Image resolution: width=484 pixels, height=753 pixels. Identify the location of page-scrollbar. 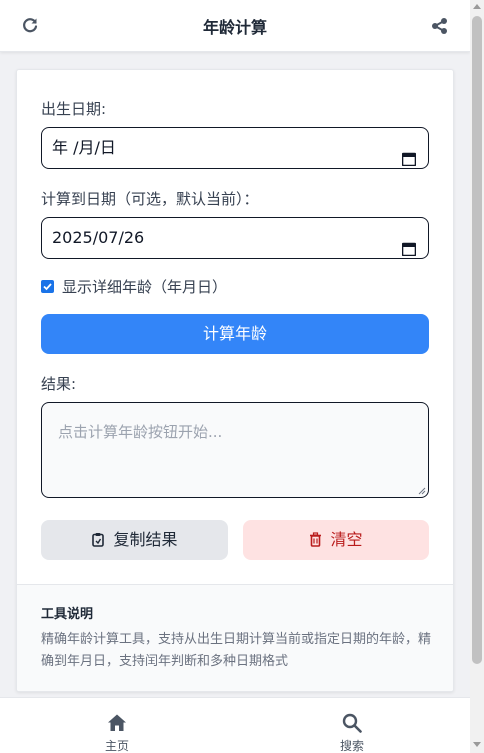
(477, 376).